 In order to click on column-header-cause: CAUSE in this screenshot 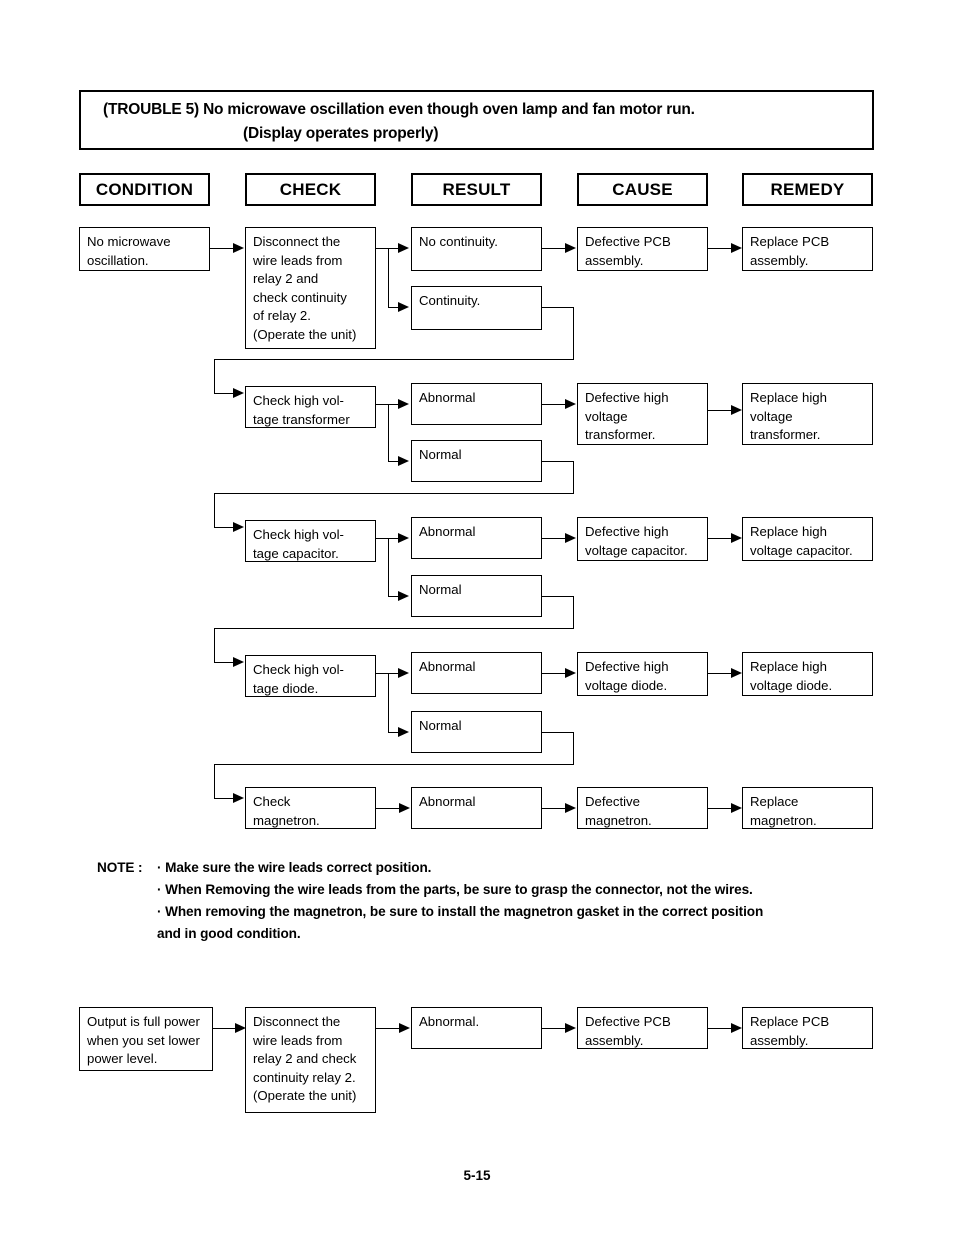, I will do `click(642, 189)`.